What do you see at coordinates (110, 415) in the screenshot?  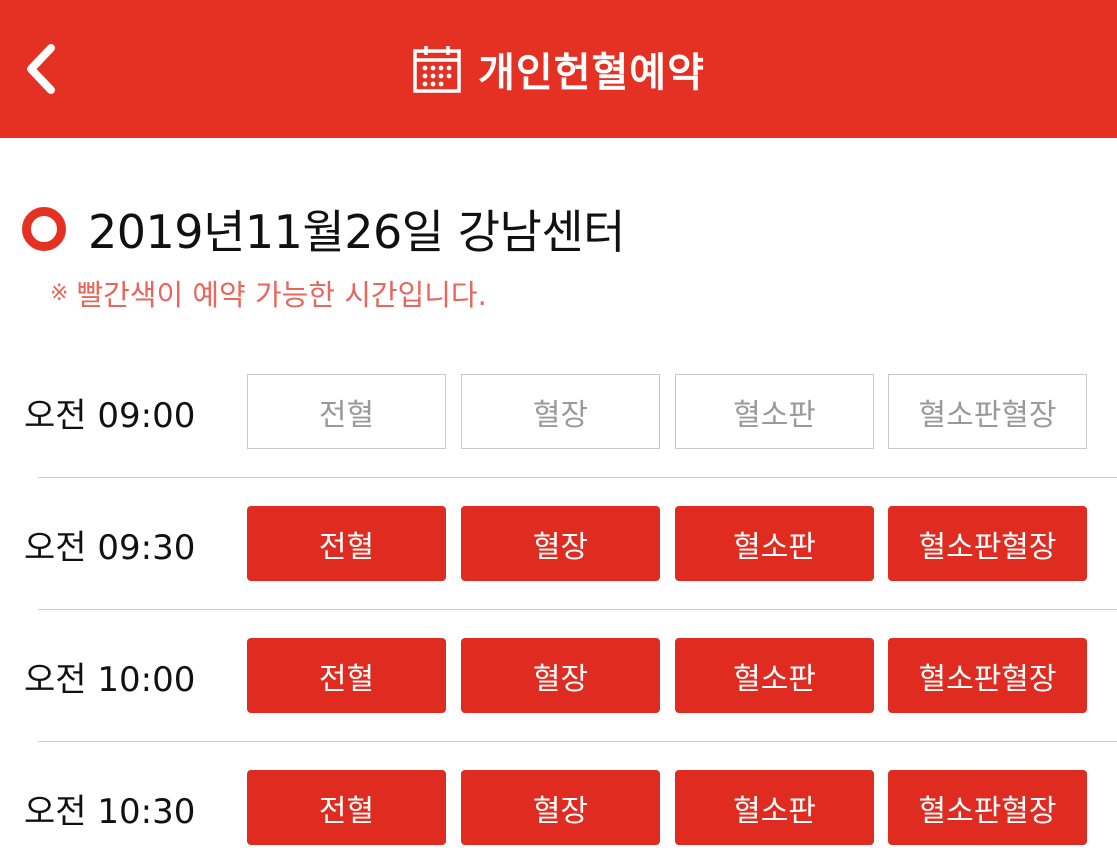 I see `slot-time: 오전 09:00` at bounding box center [110, 415].